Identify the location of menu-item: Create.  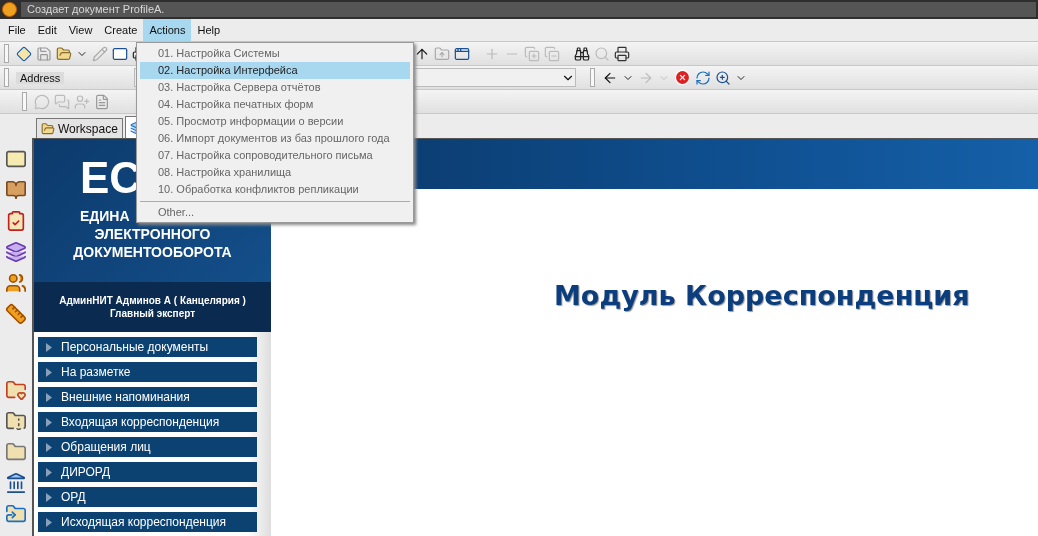
(121, 30).